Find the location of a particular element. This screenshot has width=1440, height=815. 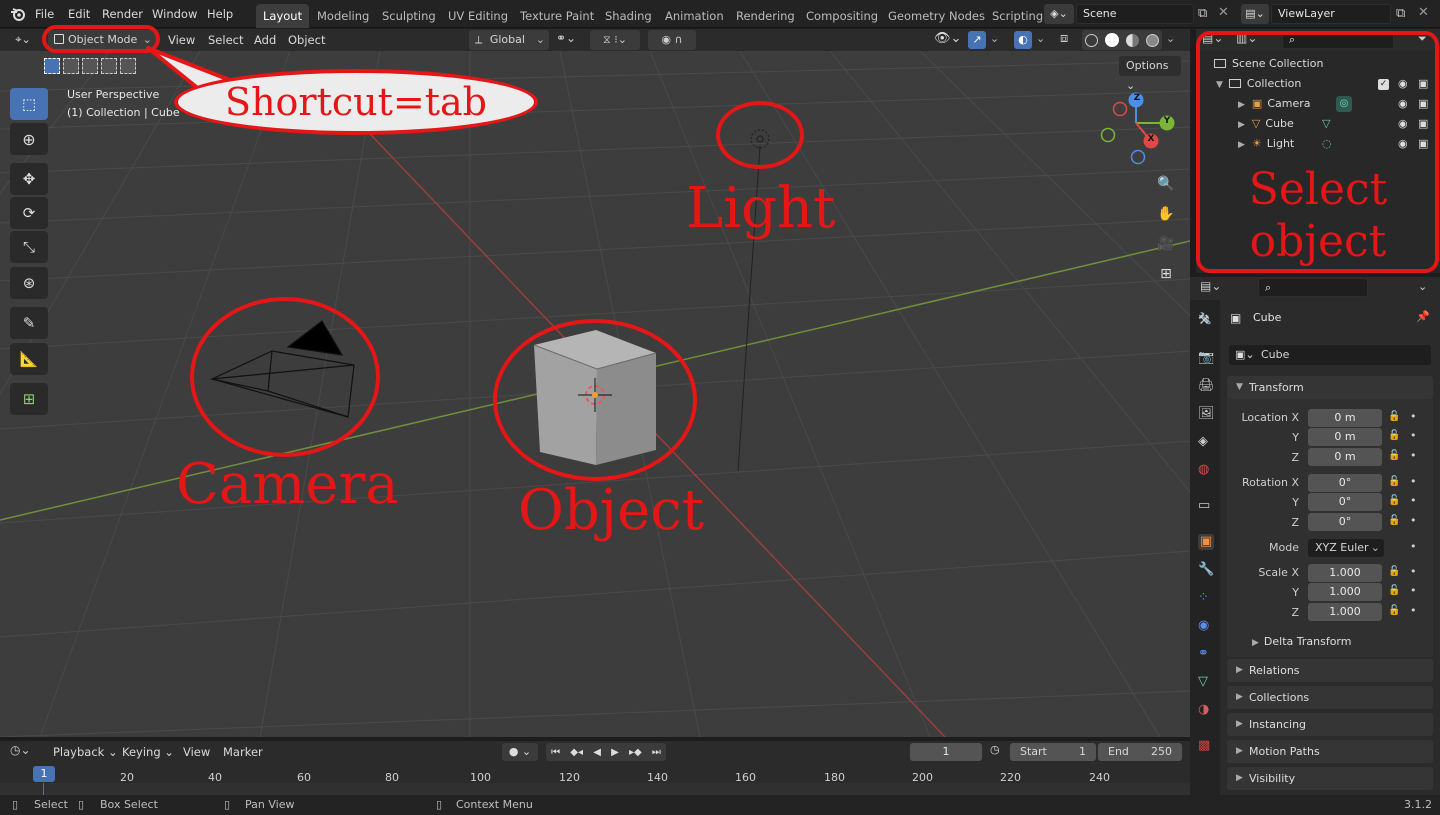

instancing-panel-header: ▶ Instancing is located at coordinates (1330, 724).